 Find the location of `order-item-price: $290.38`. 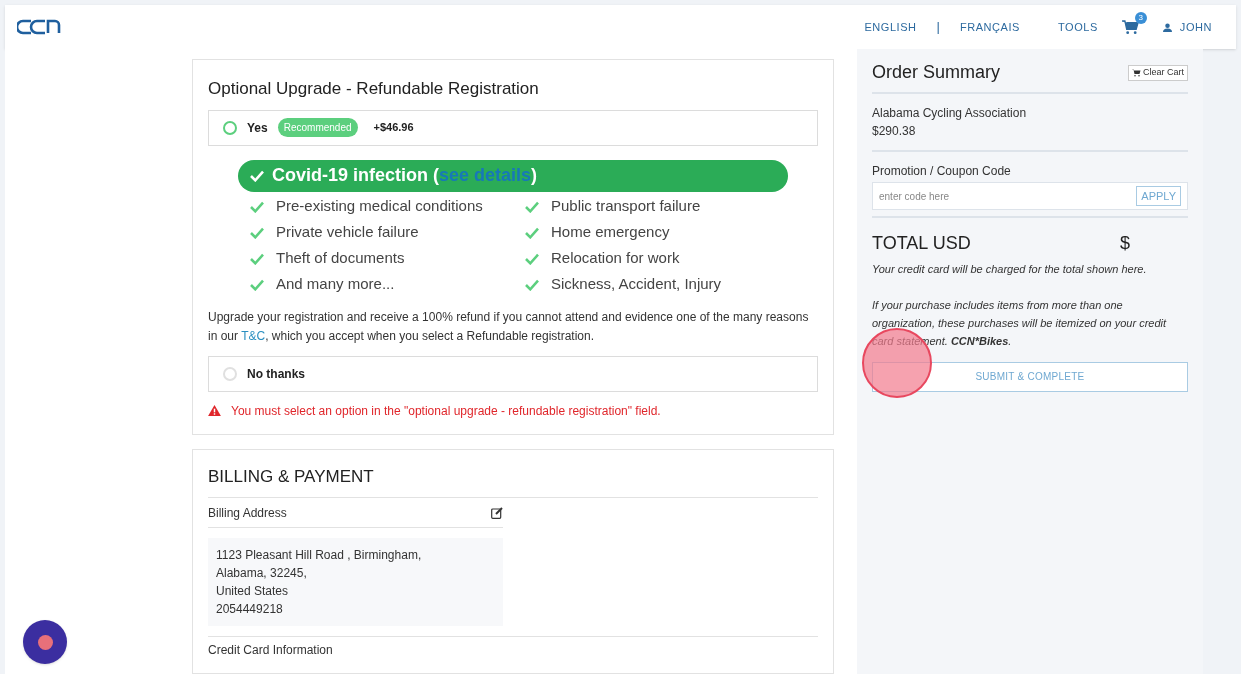

order-item-price: $290.38 is located at coordinates (894, 131).